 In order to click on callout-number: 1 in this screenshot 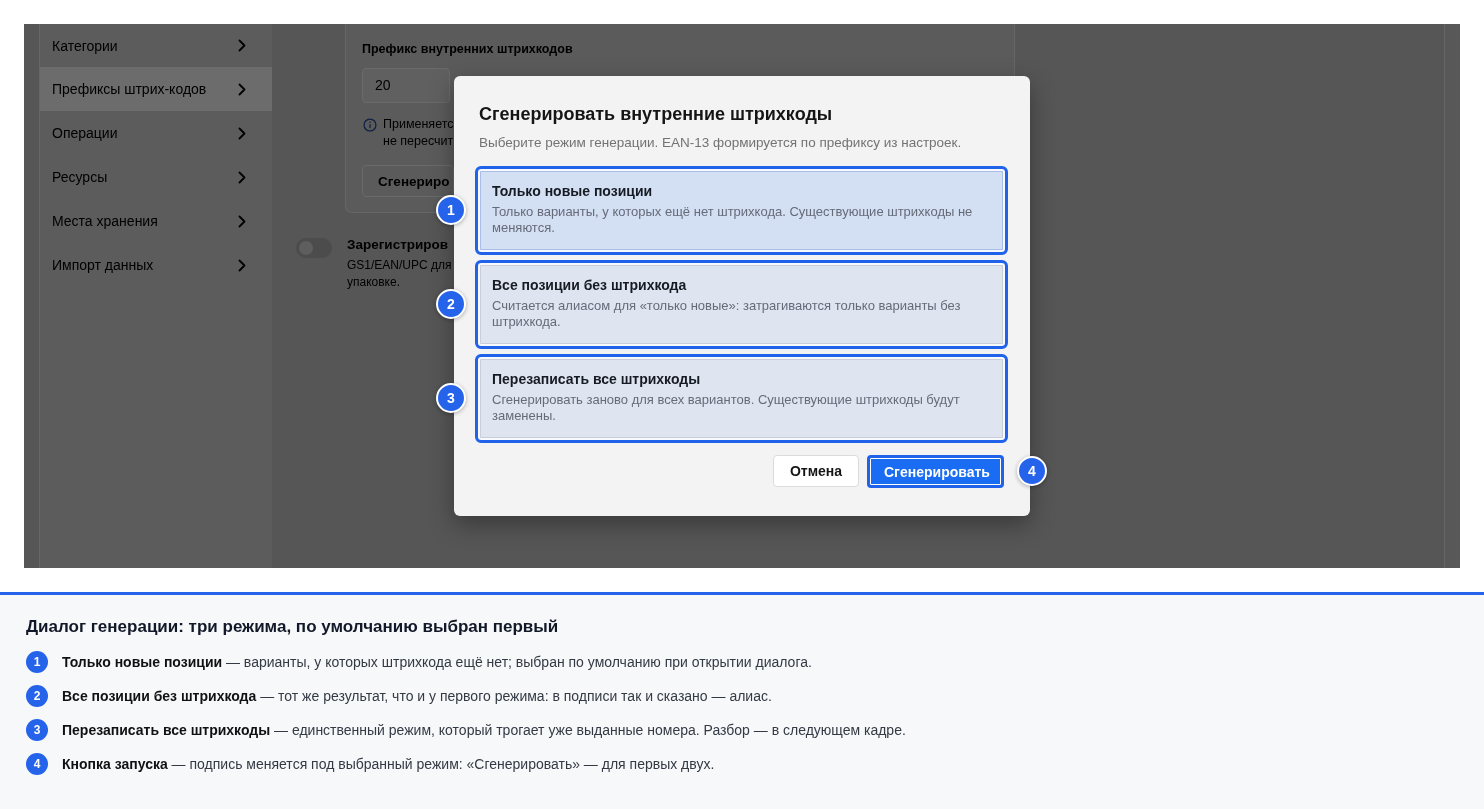, I will do `click(451, 210)`.